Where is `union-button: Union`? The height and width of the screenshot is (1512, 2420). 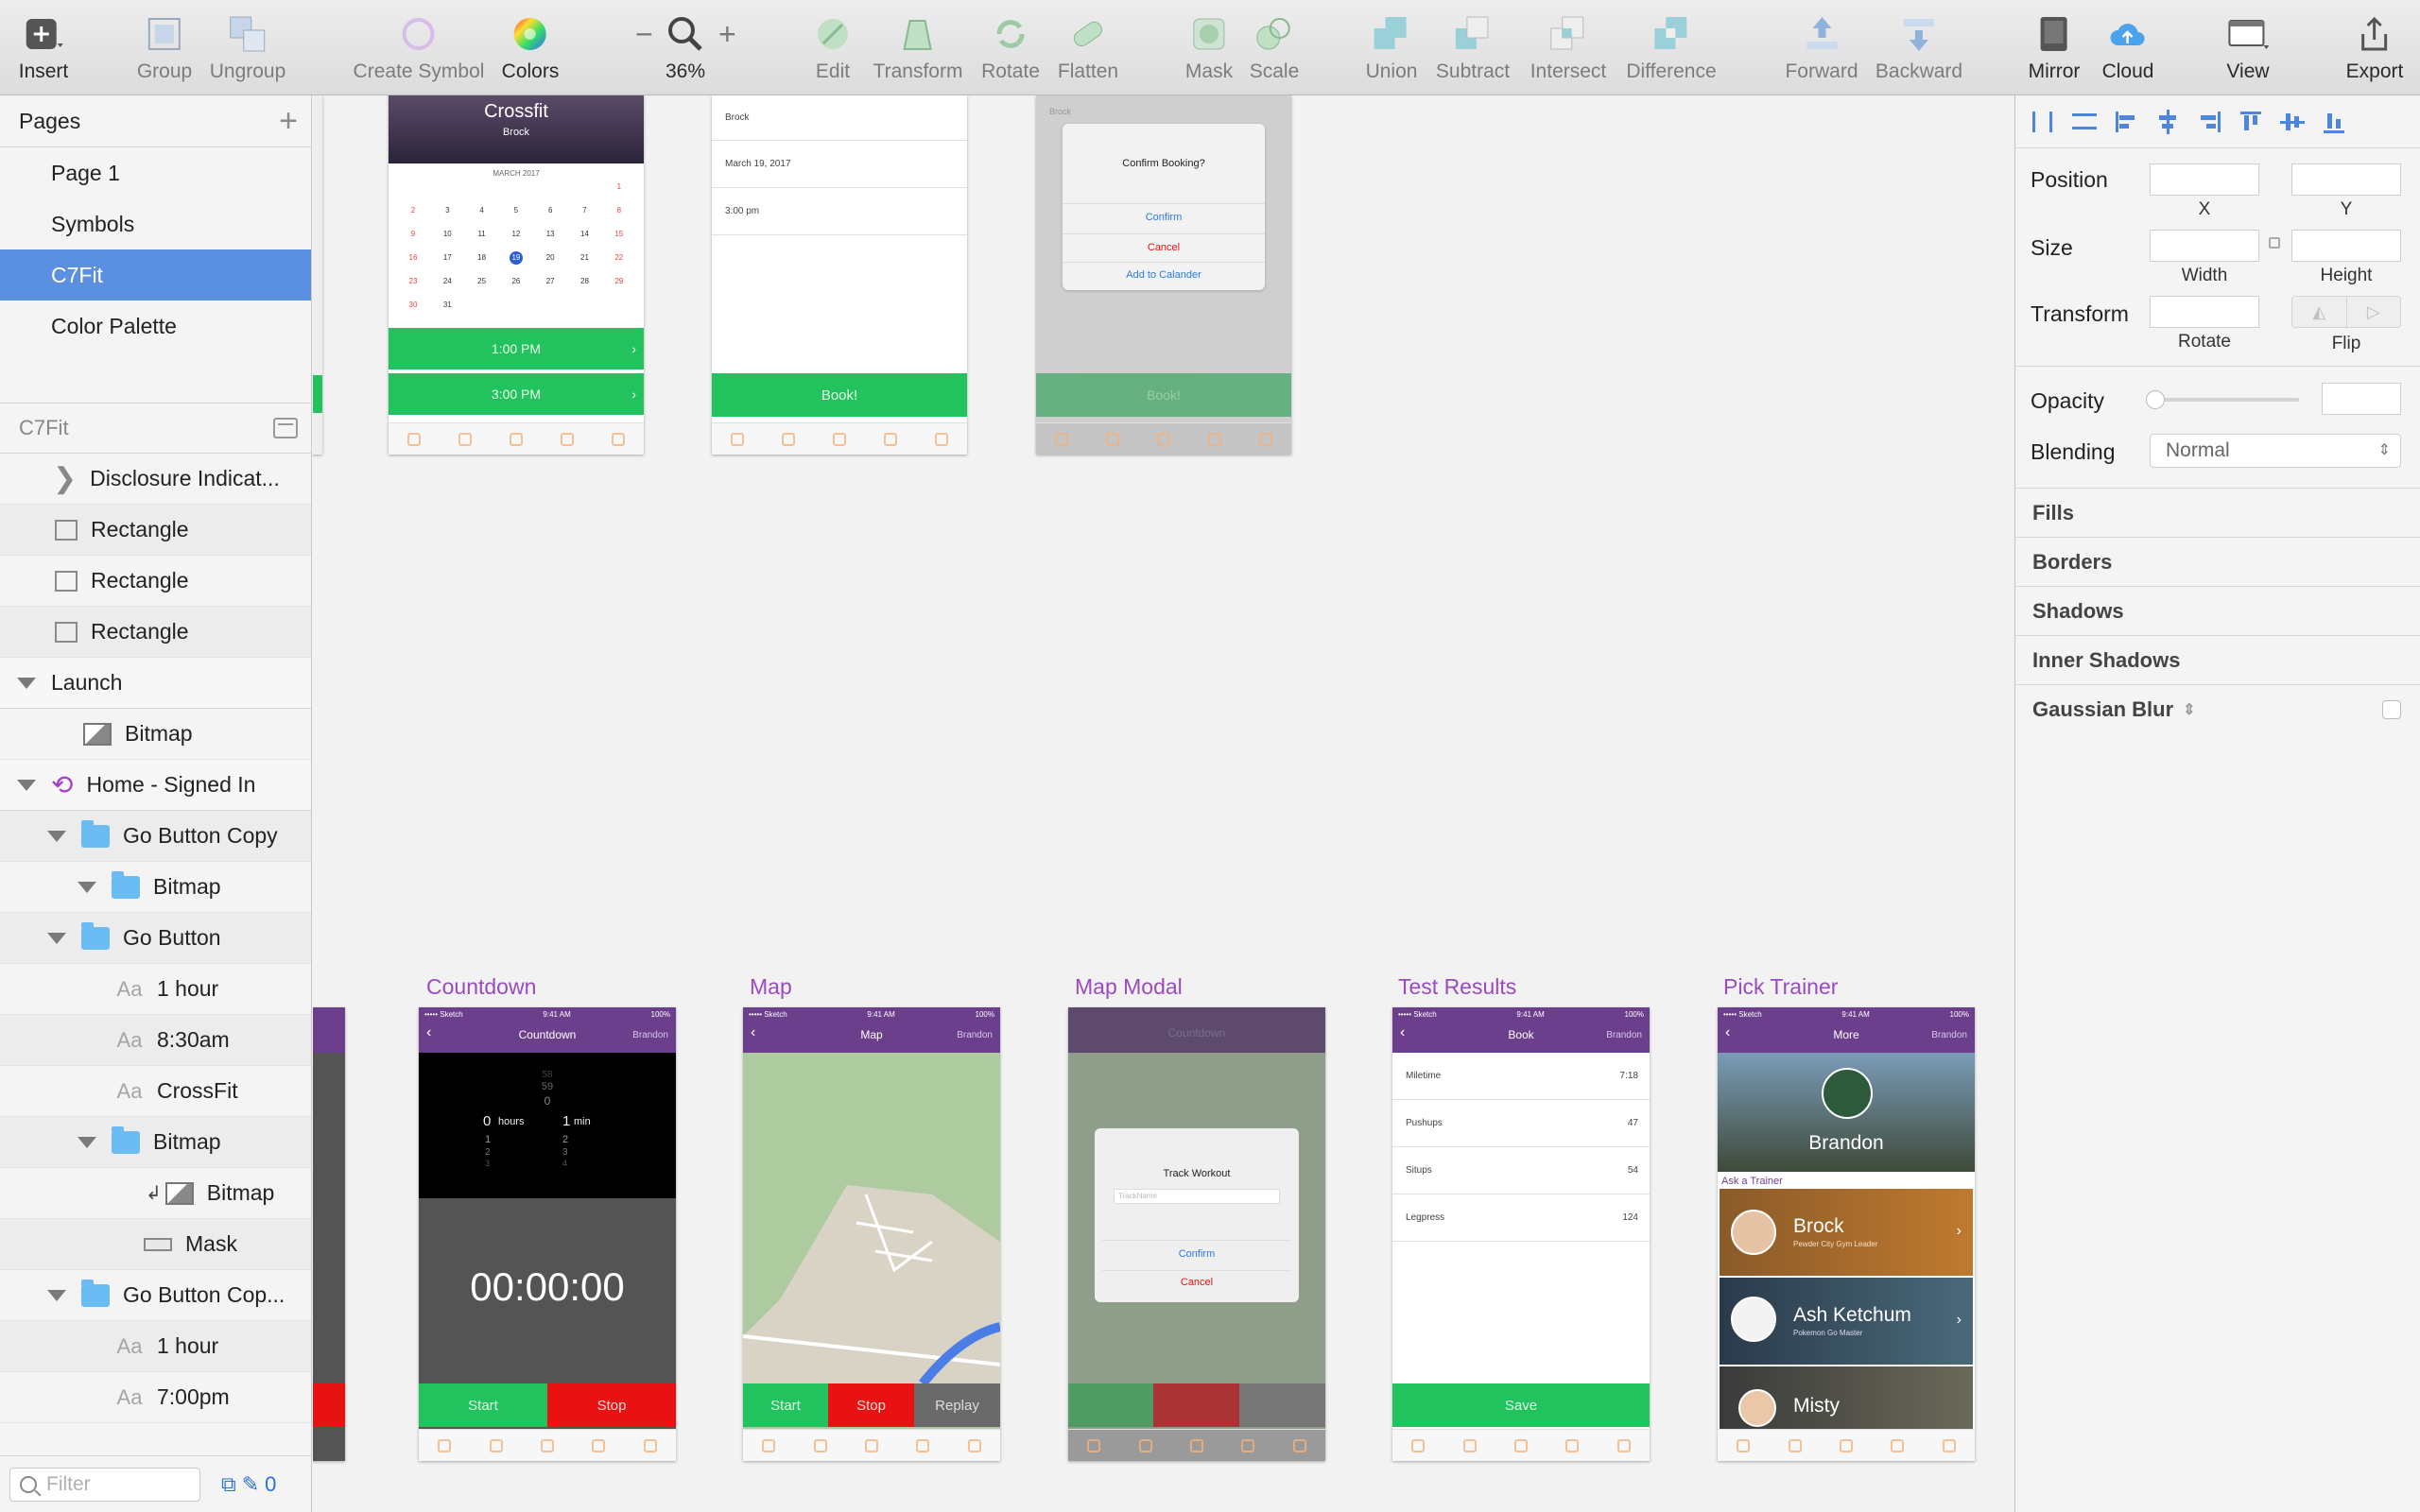
union-button: Union is located at coordinates (1391, 48).